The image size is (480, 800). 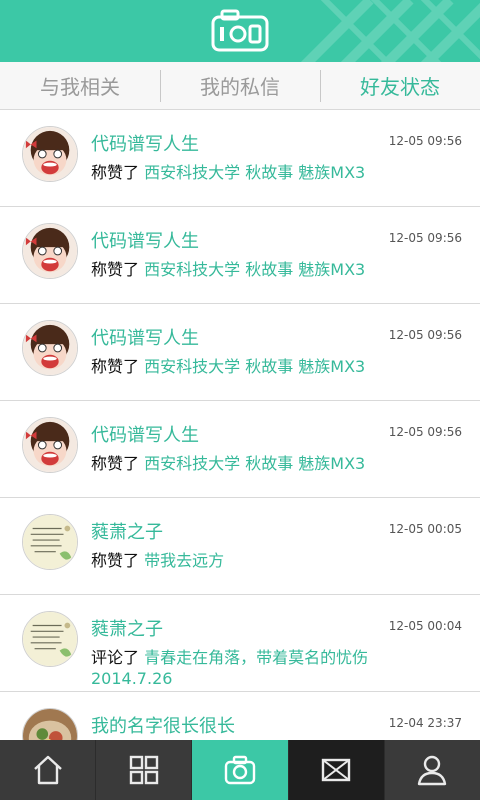 I want to click on activity-text: 称赞了 带我去远方, so click(x=241, y=560).